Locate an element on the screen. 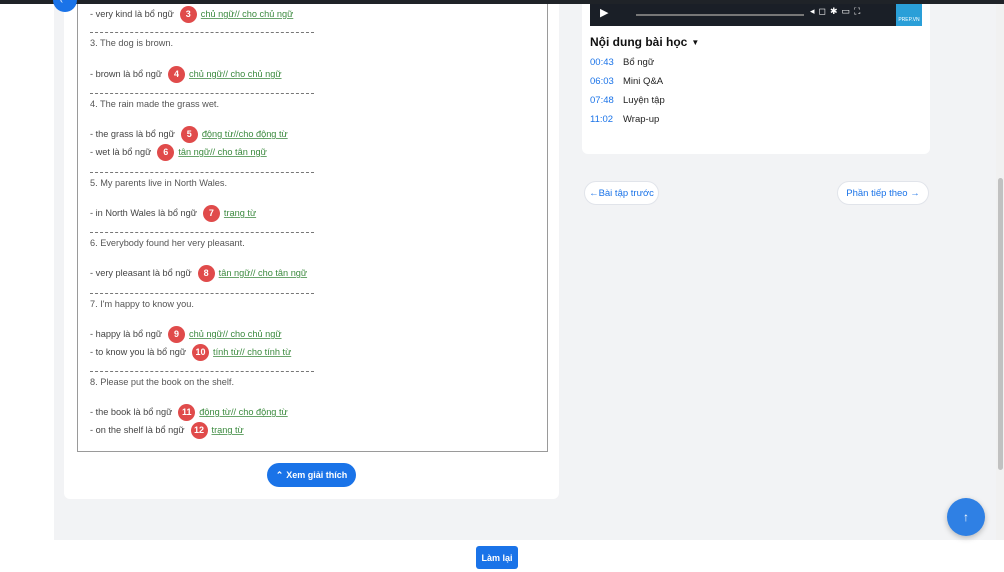 The width and height of the screenshot is (1004, 572). answer-line: - in North Wales là bổ ngữ 7 trạng từ is located at coordinates (173, 213).